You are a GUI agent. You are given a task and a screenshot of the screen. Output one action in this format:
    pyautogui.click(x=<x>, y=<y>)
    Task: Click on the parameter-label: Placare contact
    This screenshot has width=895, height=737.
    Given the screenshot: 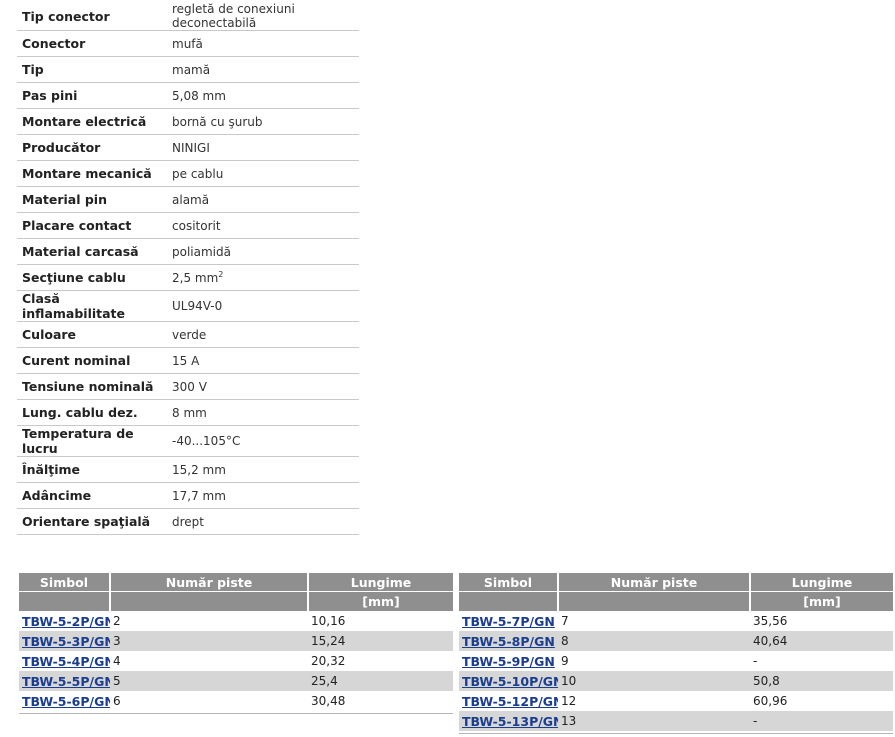 What is the action you would take?
    pyautogui.click(x=92, y=225)
    